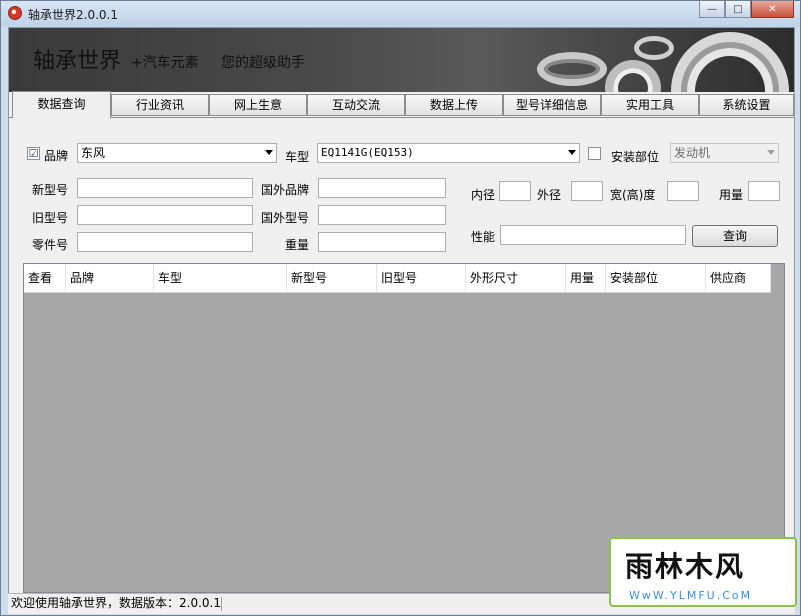  What do you see at coordinates (552, 105) in the screenshot?
I see `tab-model-details: 型号详细信息` at bounding box center [552, 105].